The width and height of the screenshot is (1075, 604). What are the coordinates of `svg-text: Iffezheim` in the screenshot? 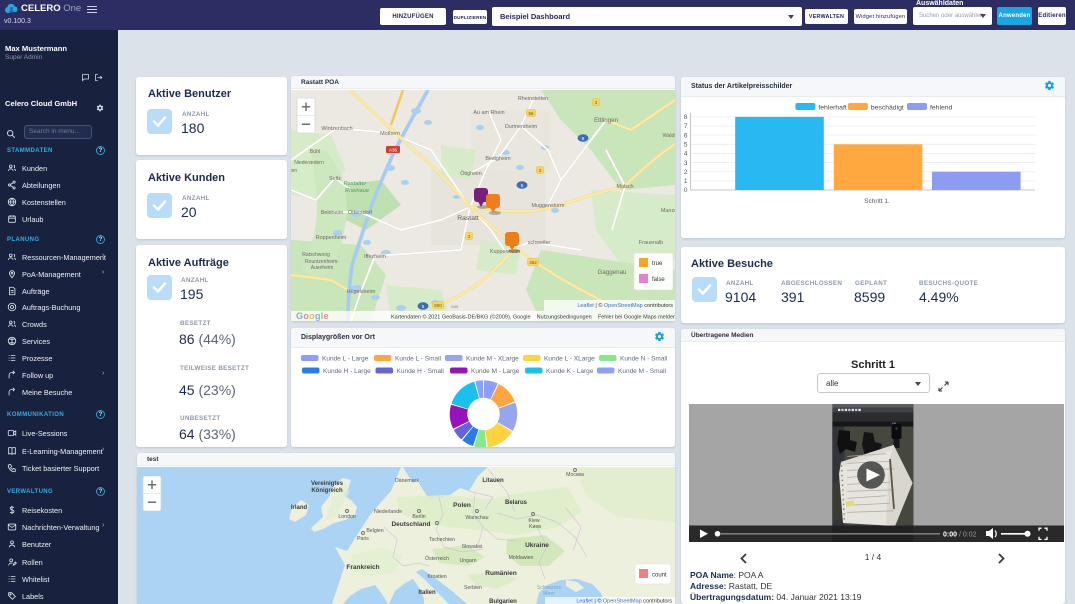 It's located at (375, 257).